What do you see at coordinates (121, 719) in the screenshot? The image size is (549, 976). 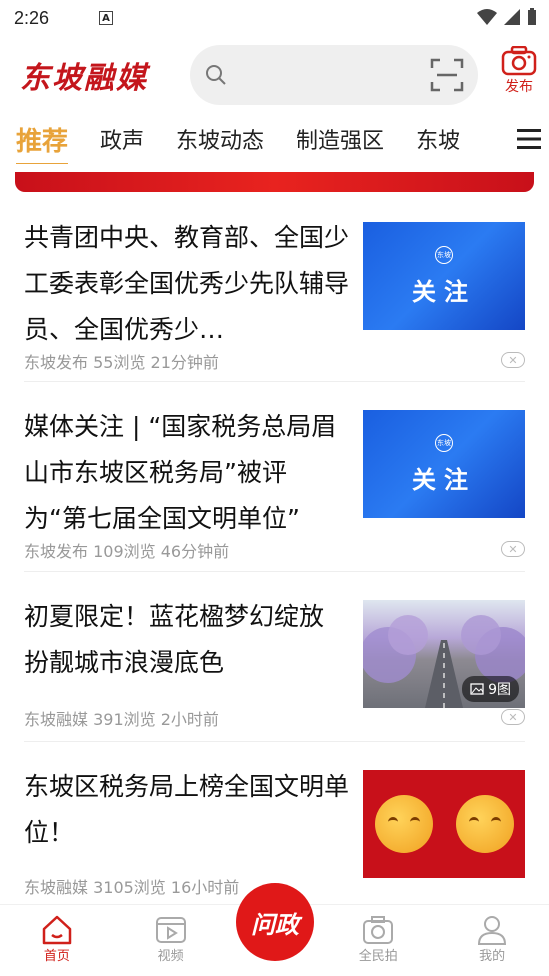 I see `news-meta: 东坡融媒 391浏览 2小时前` at bounding box center [121, 719].